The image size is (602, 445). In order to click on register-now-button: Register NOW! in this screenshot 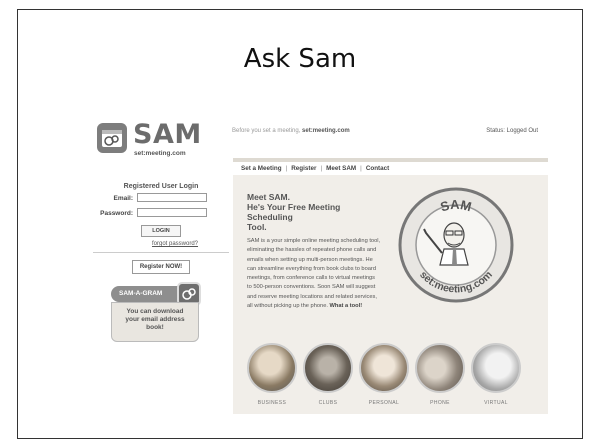, I will do `click(161, 267)`.